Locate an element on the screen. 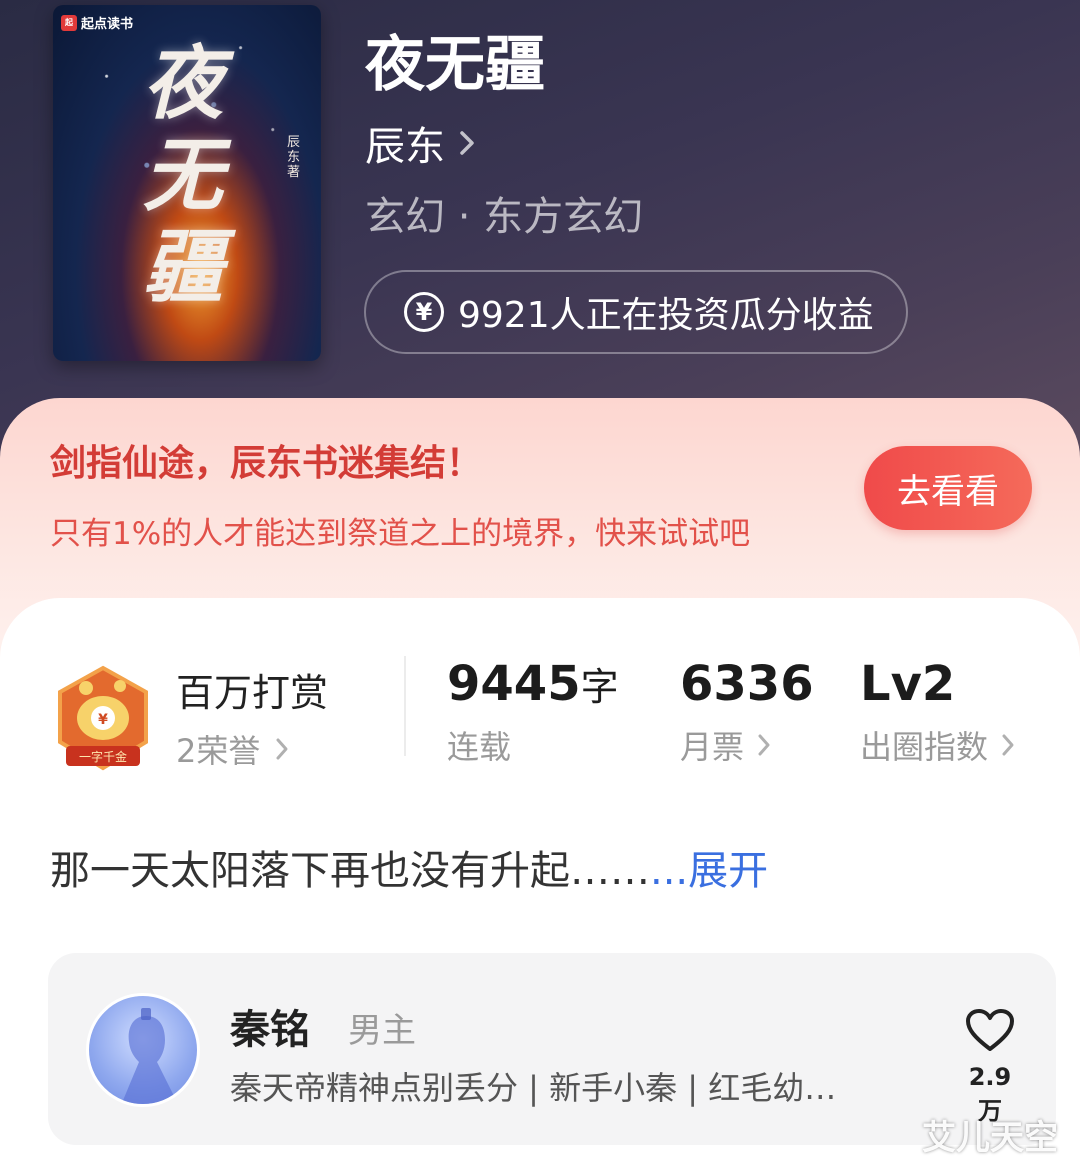 This screenshot has height=1171, width=1080. book-title: 夜无疆 is located at coordinates (455, 65).